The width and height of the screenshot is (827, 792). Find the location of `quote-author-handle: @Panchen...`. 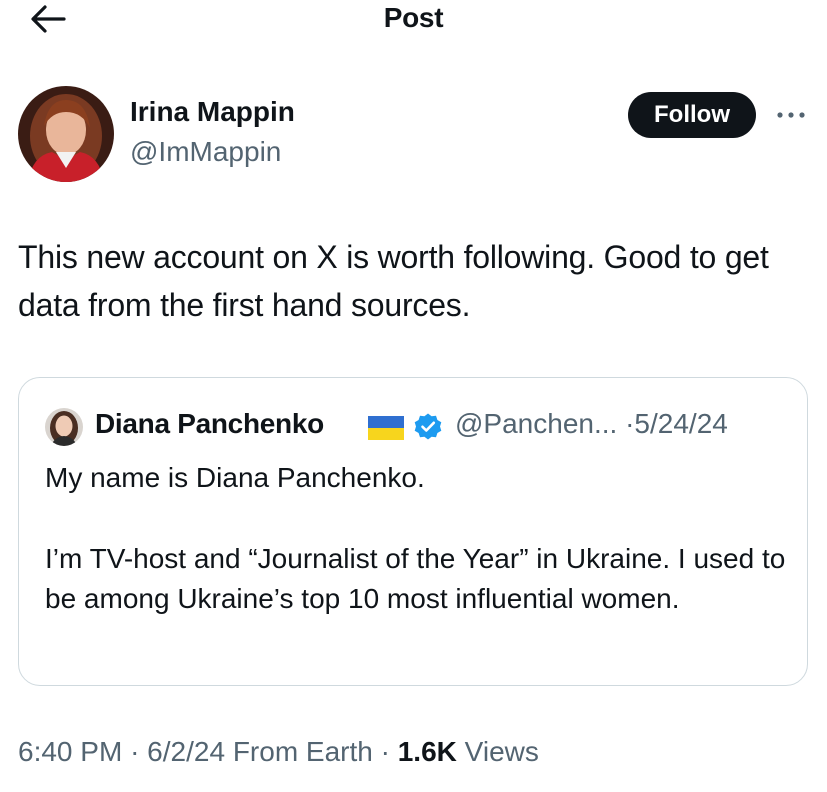

quote-author-handle: @Panchen... is located at coordinates (536, 423).